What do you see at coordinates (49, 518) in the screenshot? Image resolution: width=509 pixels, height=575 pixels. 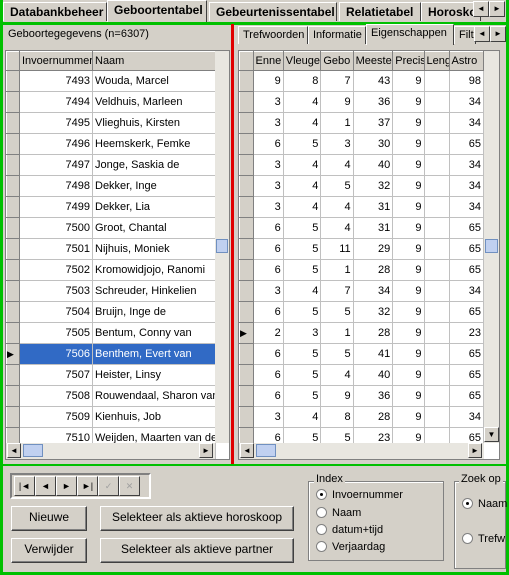 I see `new-button: Nieuwe` at bounding box center [49, 518].